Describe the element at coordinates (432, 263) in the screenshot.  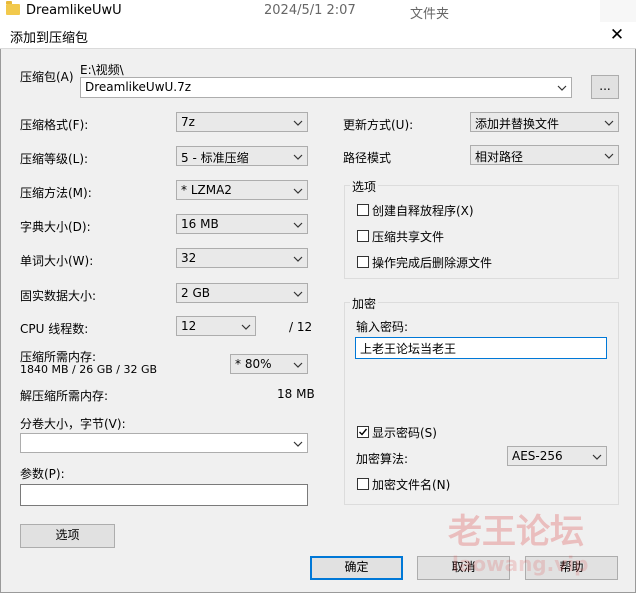
I see `delete-after-label: 操作完成后删除源文件` at that location.